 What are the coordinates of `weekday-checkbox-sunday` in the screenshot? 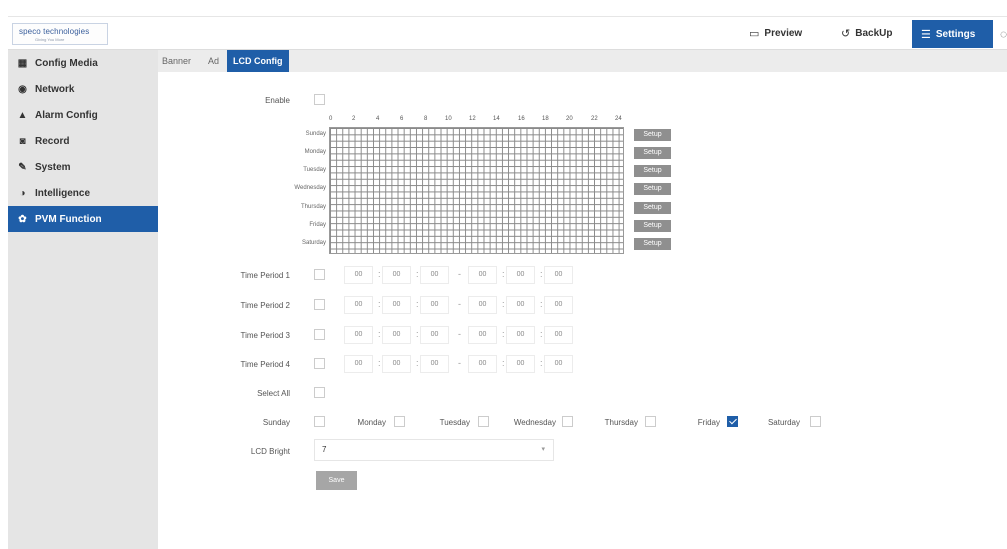 It's located at (319, 421).